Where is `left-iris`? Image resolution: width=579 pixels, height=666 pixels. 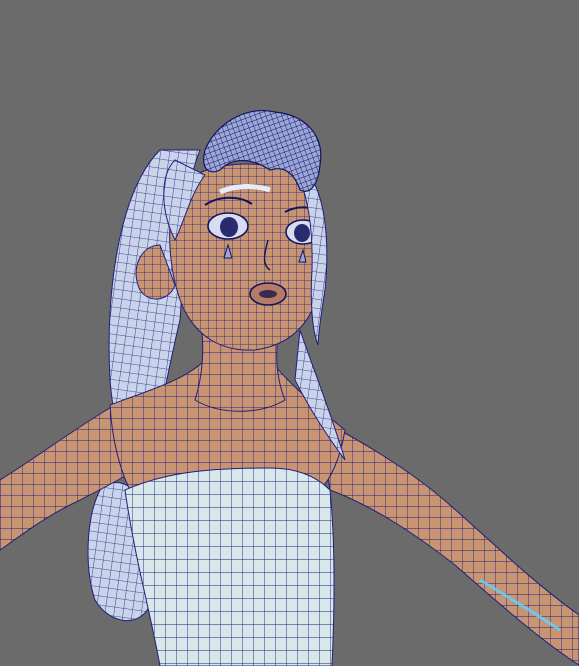 left-iris is located at coordinates (229, 227).